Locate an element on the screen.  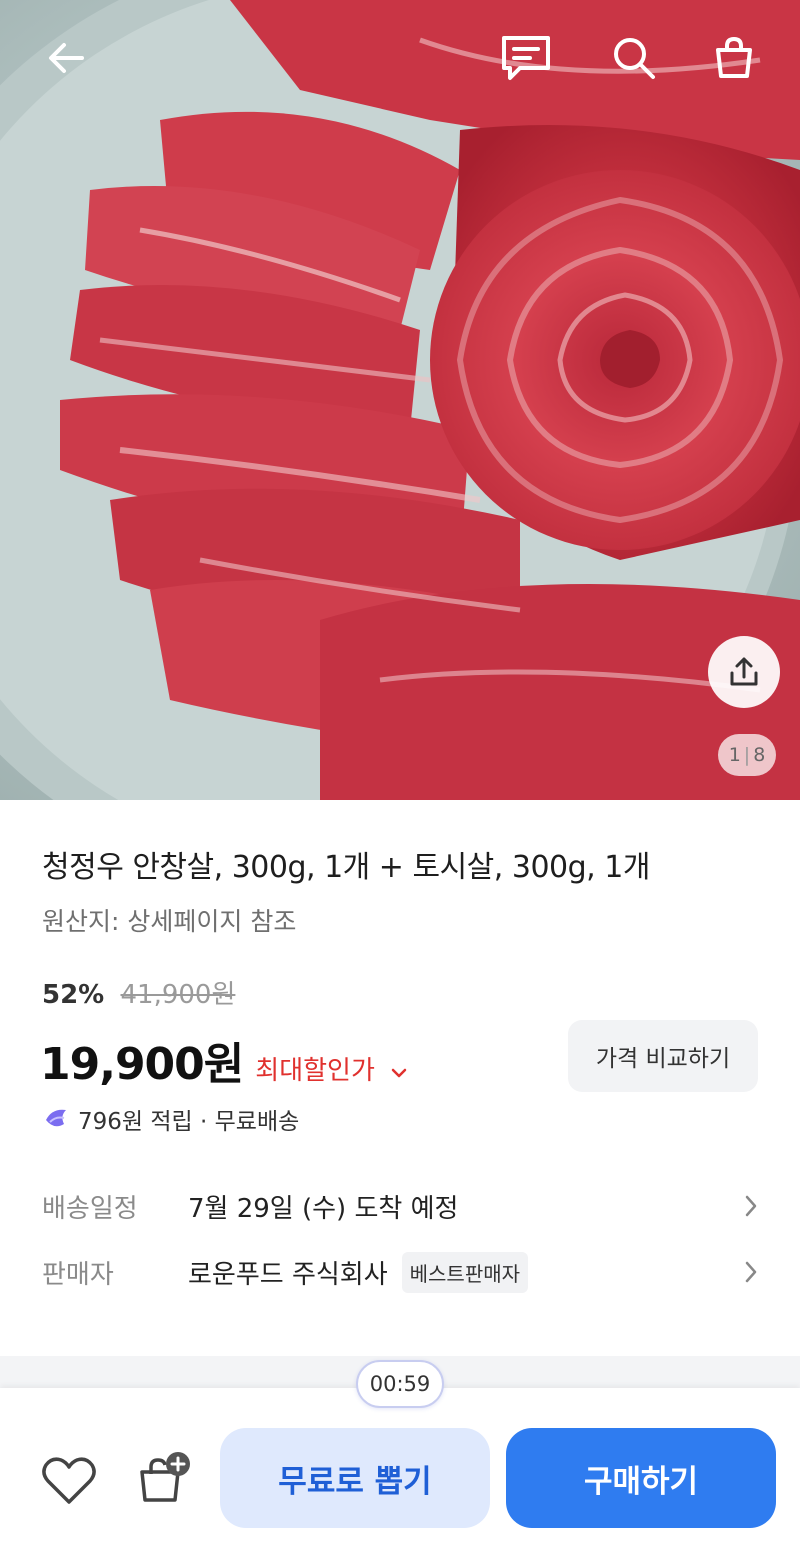
chat-bubble-icon is located at coordinates (526, 58).